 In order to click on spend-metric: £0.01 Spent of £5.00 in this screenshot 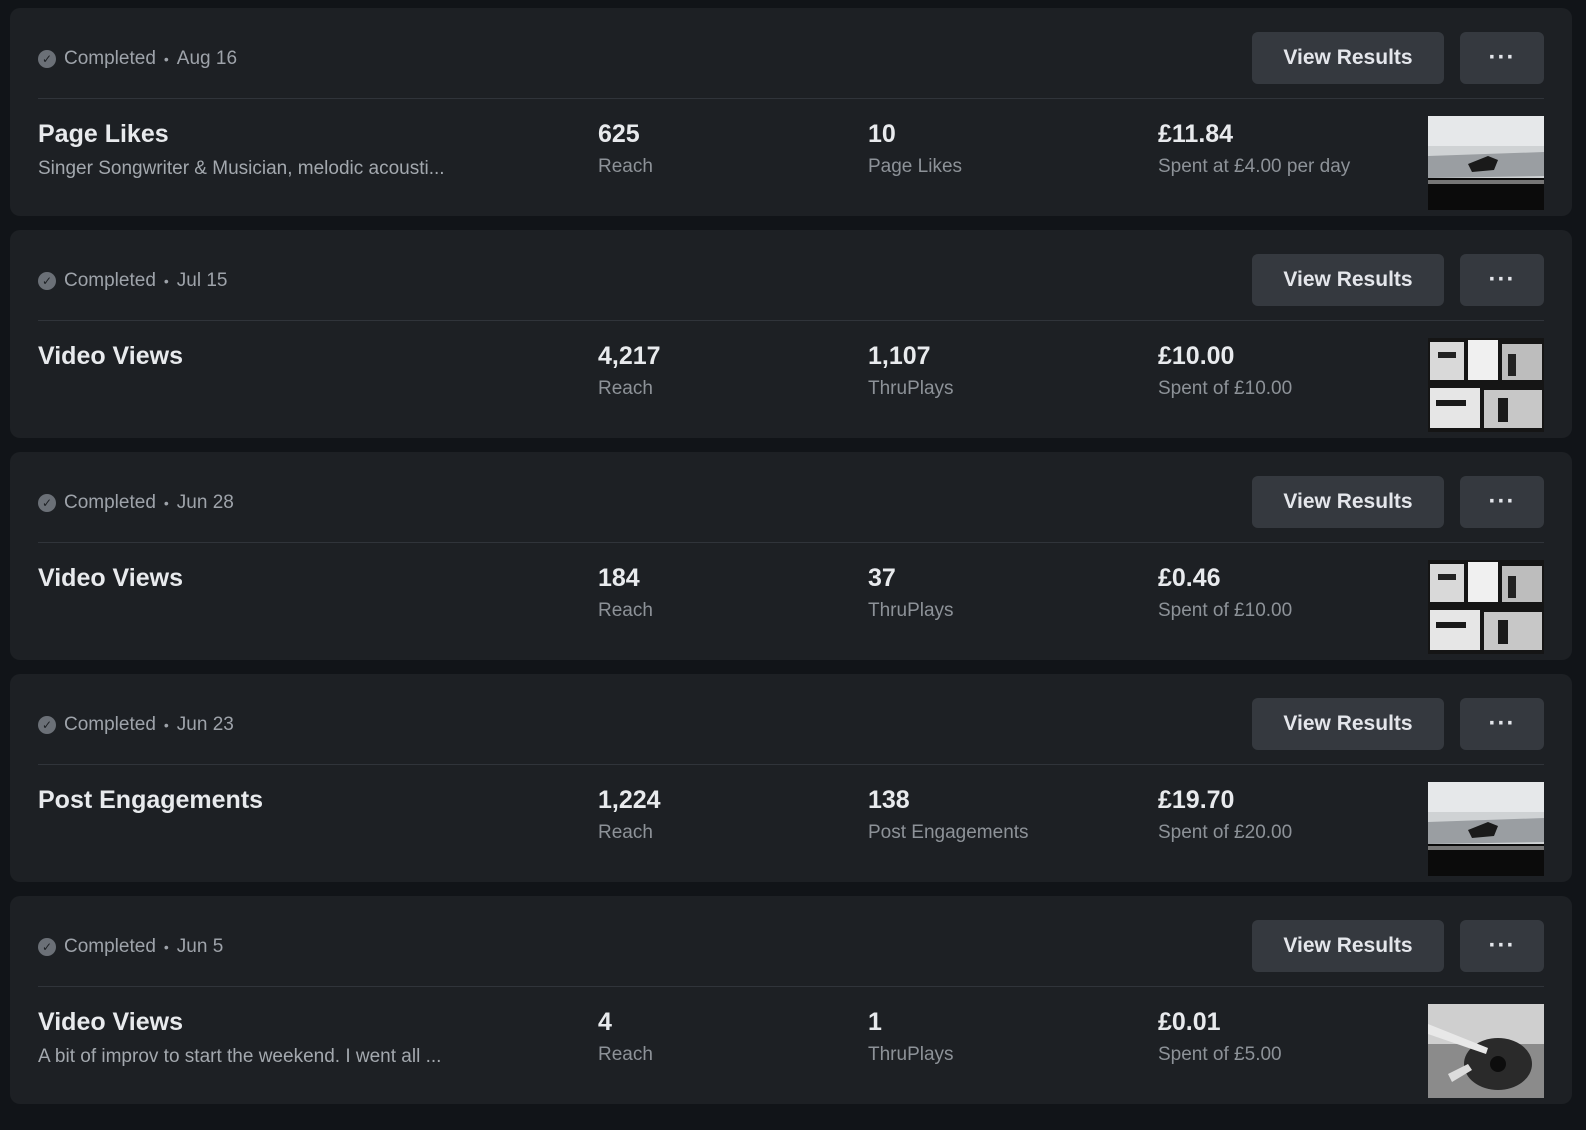, I will do `click(1268, 1037)`.